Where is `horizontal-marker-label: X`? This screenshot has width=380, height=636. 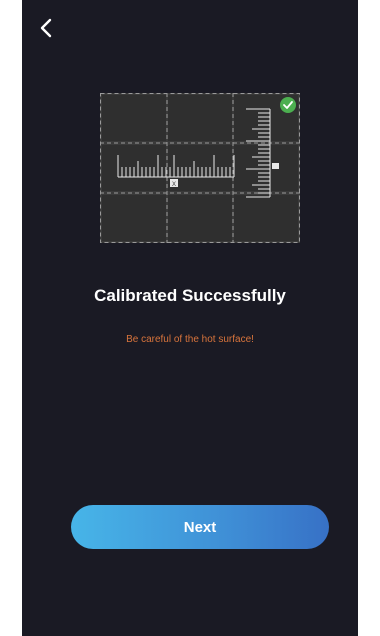
horizontal-marker-label: X is located at coordinates (174, 185).